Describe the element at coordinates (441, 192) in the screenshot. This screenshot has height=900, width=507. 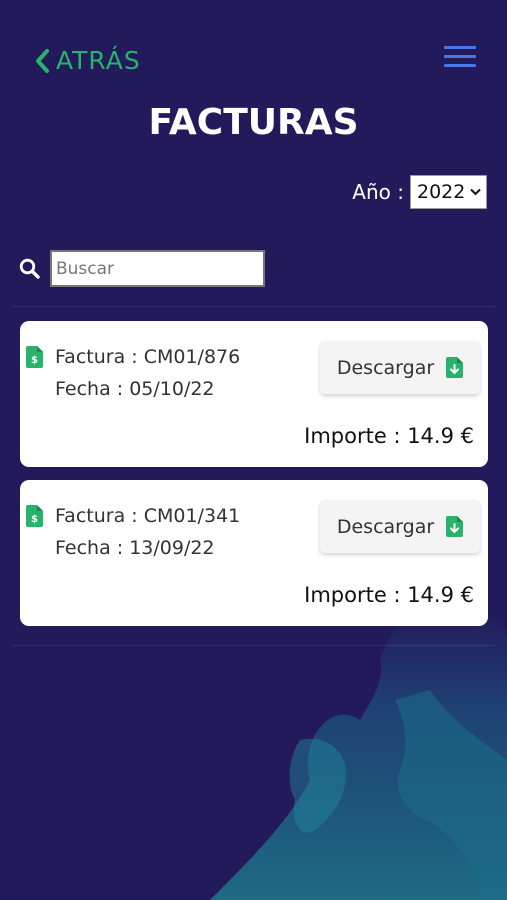
I see `year-select-value: 2022` at that location.